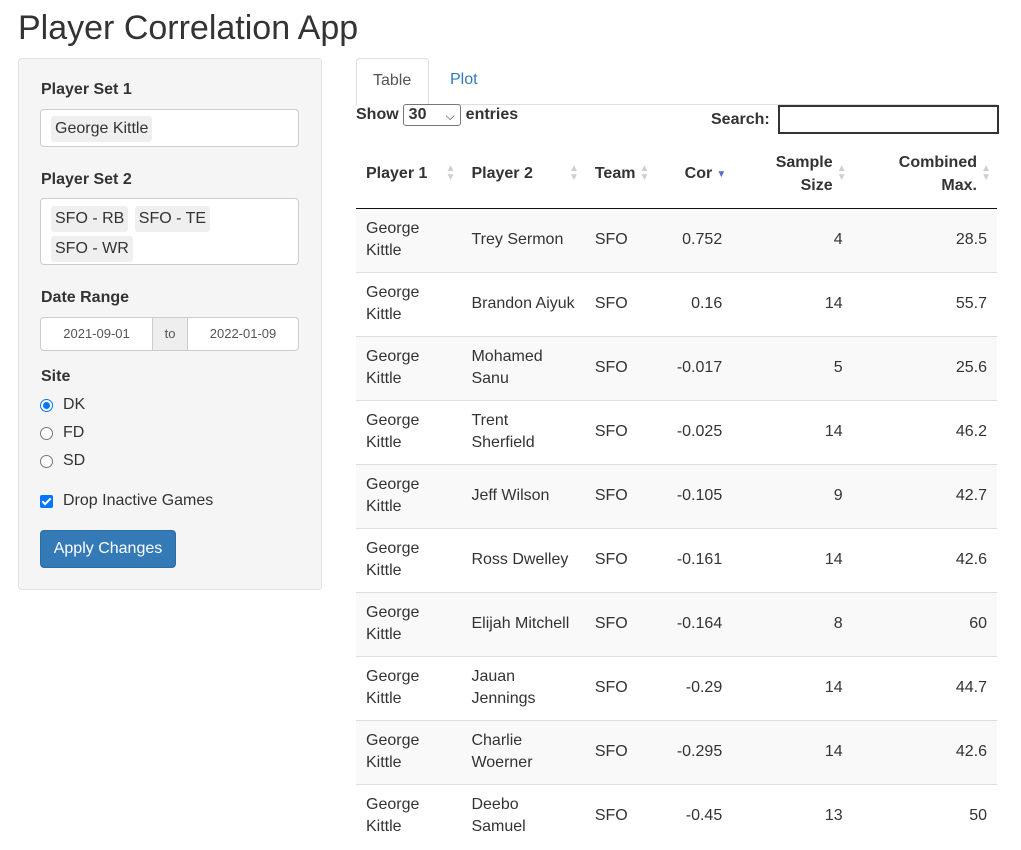  I want to click on column-header-sample-size: Sample Size ▲ ▼, so click(792, 174).